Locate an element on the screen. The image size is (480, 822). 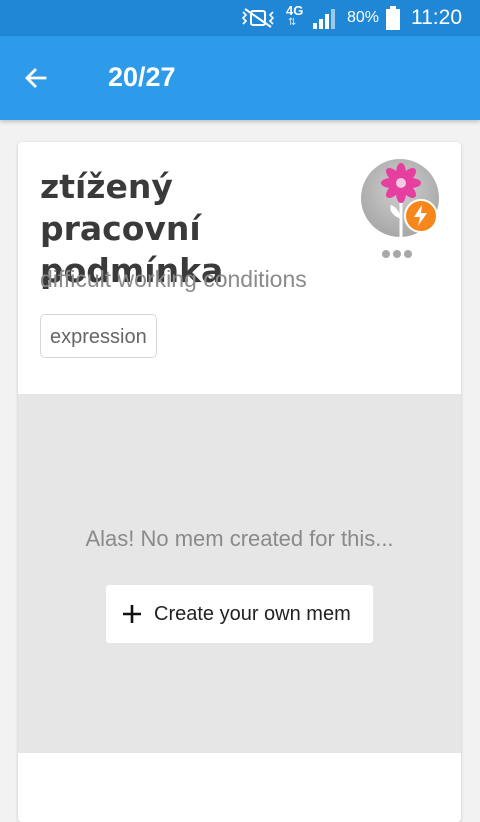
more-options-button is located at coordinates (399, 257).